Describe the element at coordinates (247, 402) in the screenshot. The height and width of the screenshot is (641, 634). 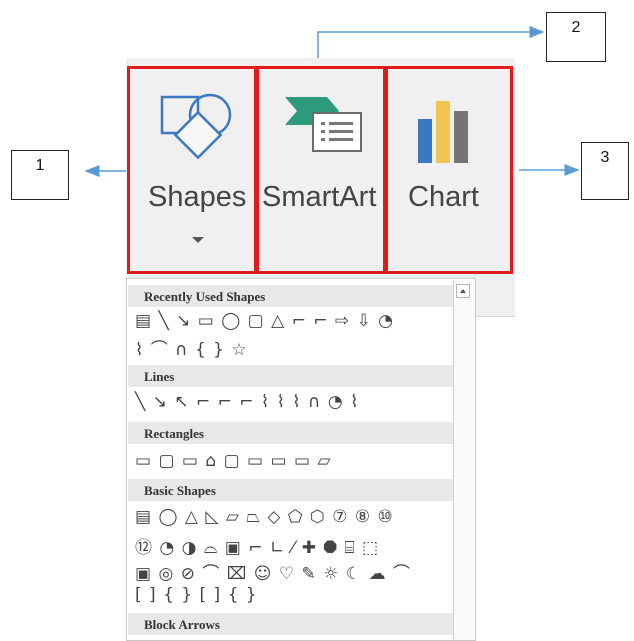
I see `shape-row-lines: ╲ ↘ ↖ ⌐ ⌐ ⌐ ⌇ ⌇ ⌇ ∩ ◔ ⌇` at that location.